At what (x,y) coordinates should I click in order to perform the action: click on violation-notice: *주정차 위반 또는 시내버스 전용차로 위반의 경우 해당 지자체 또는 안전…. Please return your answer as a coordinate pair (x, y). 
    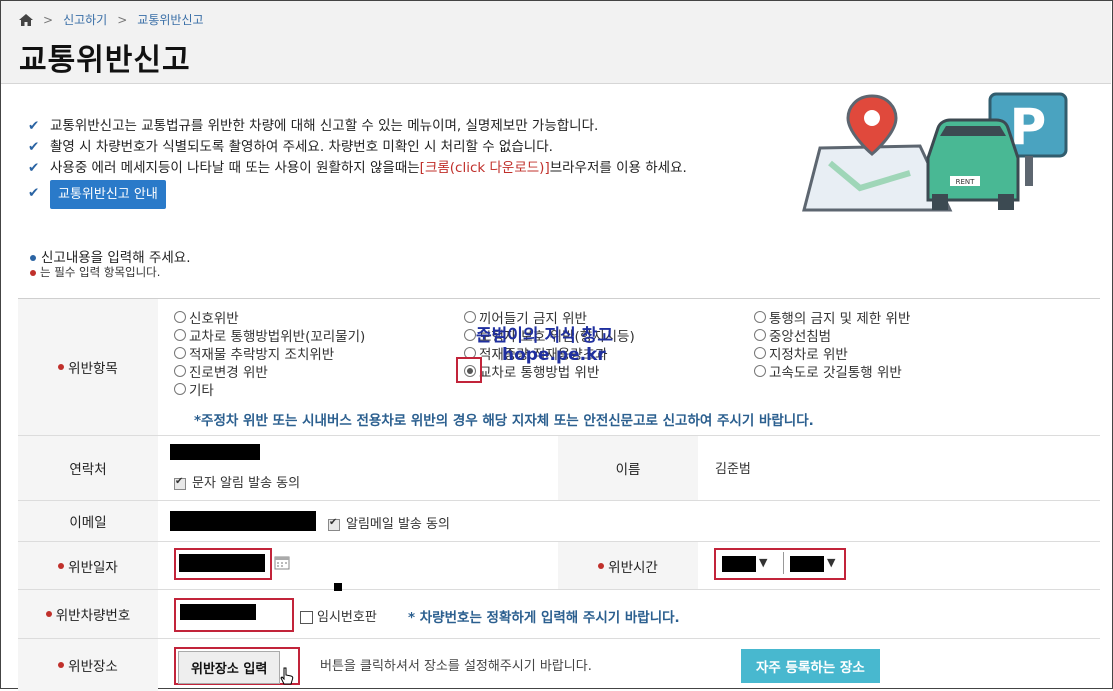
    Looking at the image, I should click on (504, 421).